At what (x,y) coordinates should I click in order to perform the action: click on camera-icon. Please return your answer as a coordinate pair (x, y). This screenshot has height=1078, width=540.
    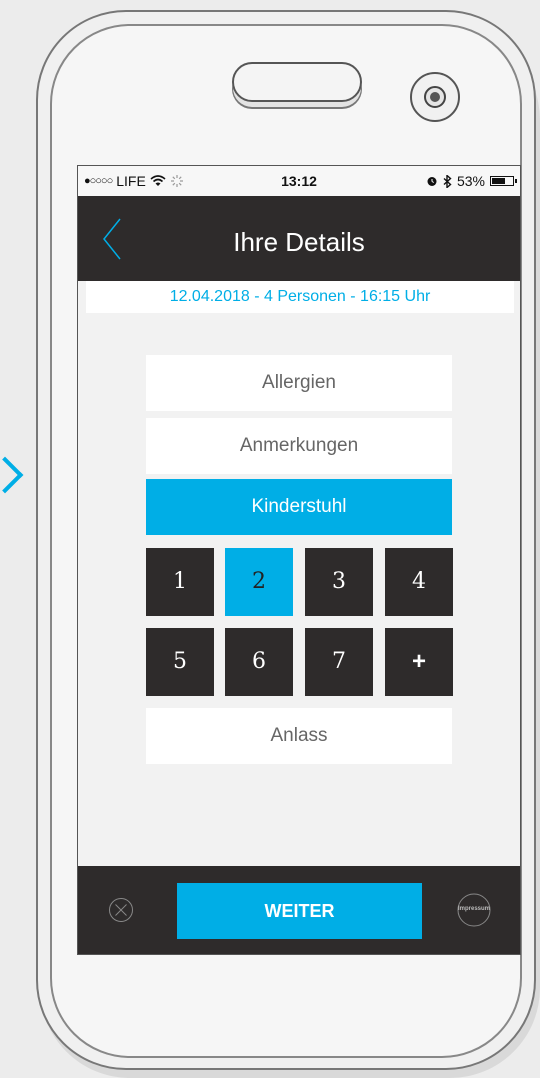
    Looking at the image, I should click on (435, 97).